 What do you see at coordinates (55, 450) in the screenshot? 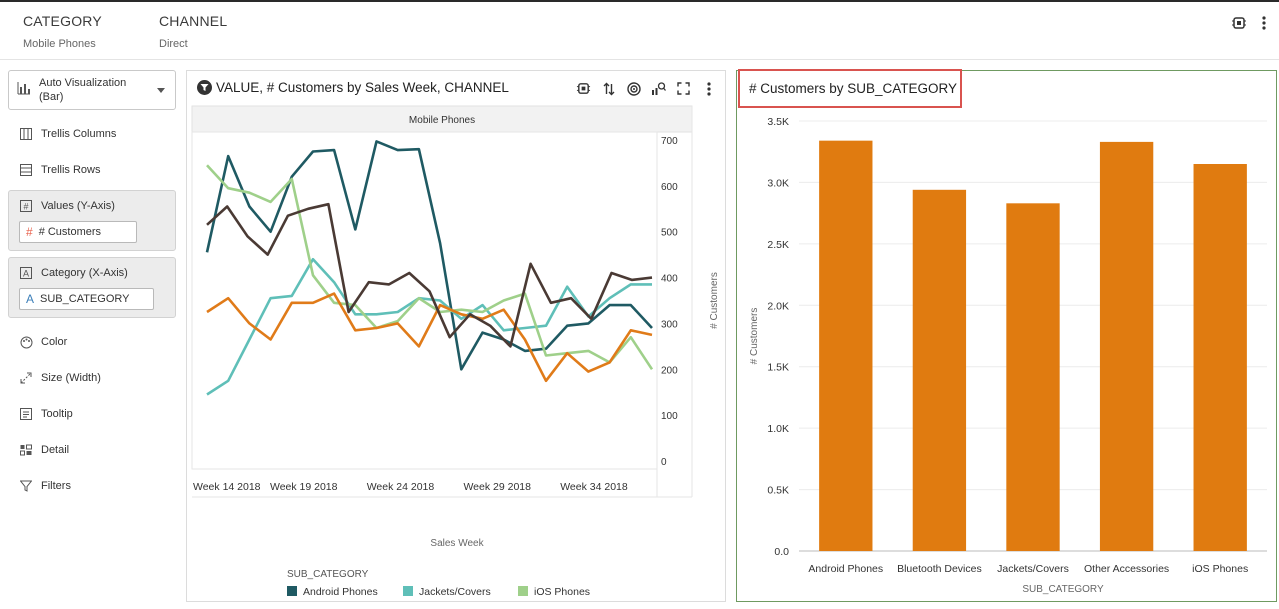
I see `detail-label: Detail` at bounding box center [55, 450].